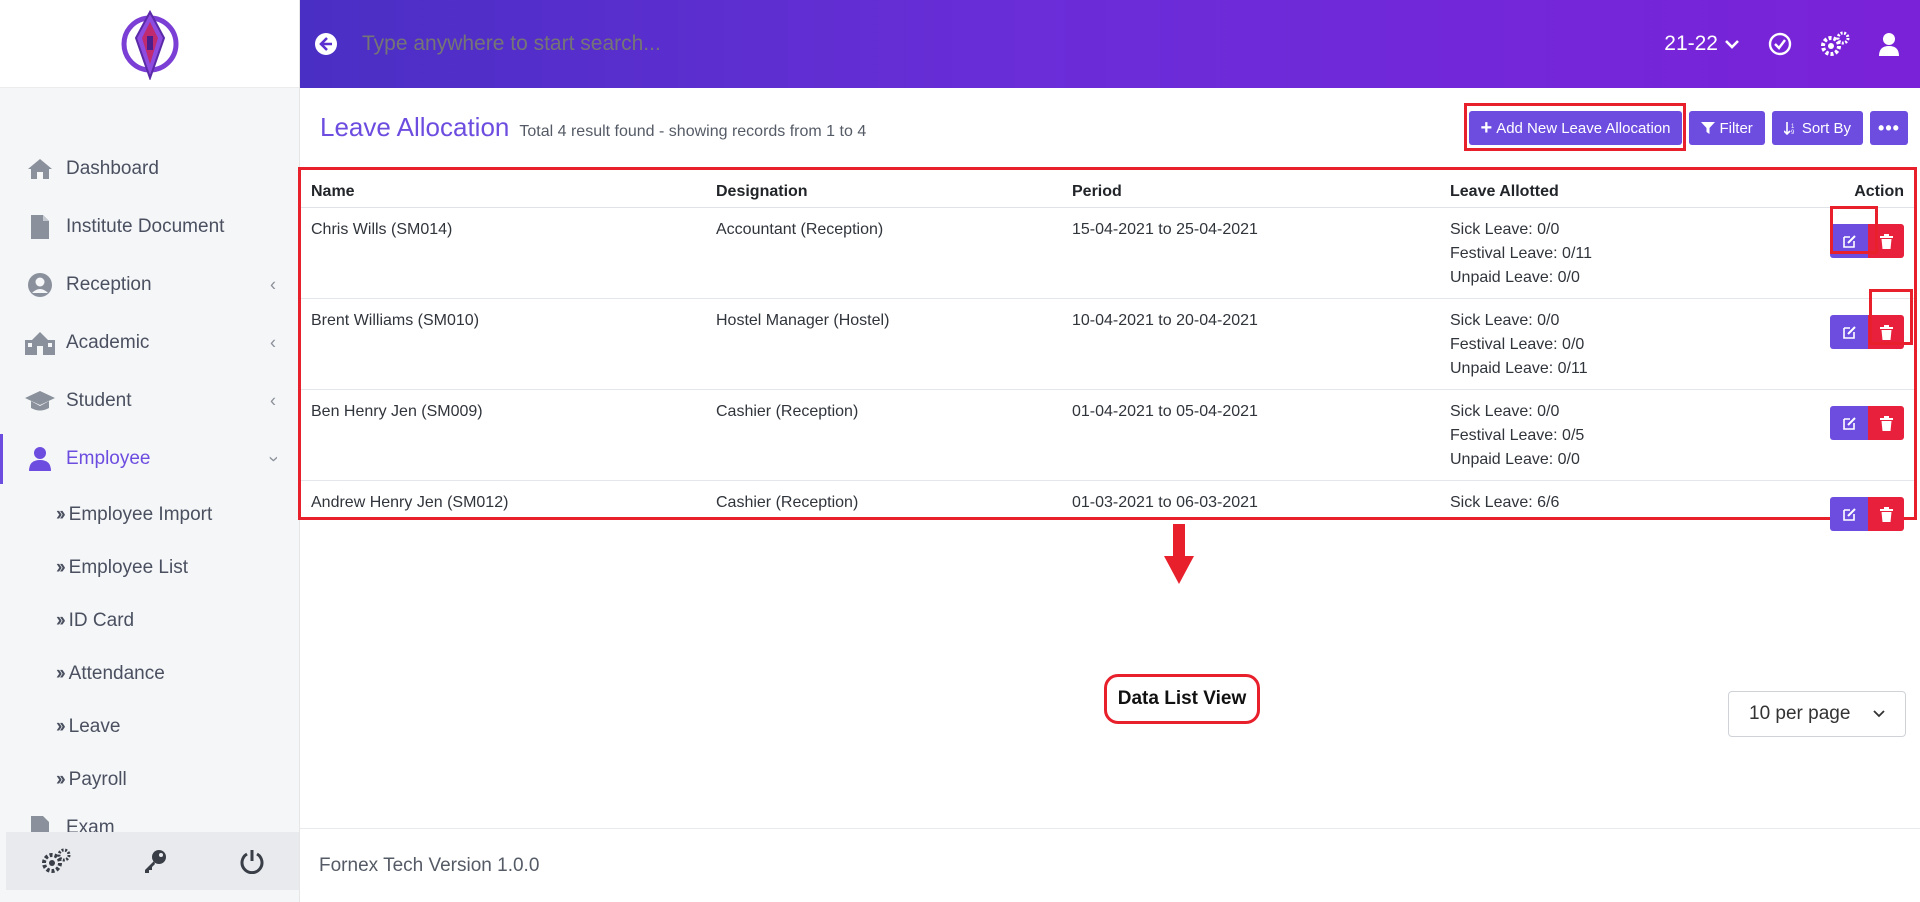 This screenshot has width=1920, height=902. I want to click on sidebar-subitem-leave: ›› Leave, so click(149, 726).